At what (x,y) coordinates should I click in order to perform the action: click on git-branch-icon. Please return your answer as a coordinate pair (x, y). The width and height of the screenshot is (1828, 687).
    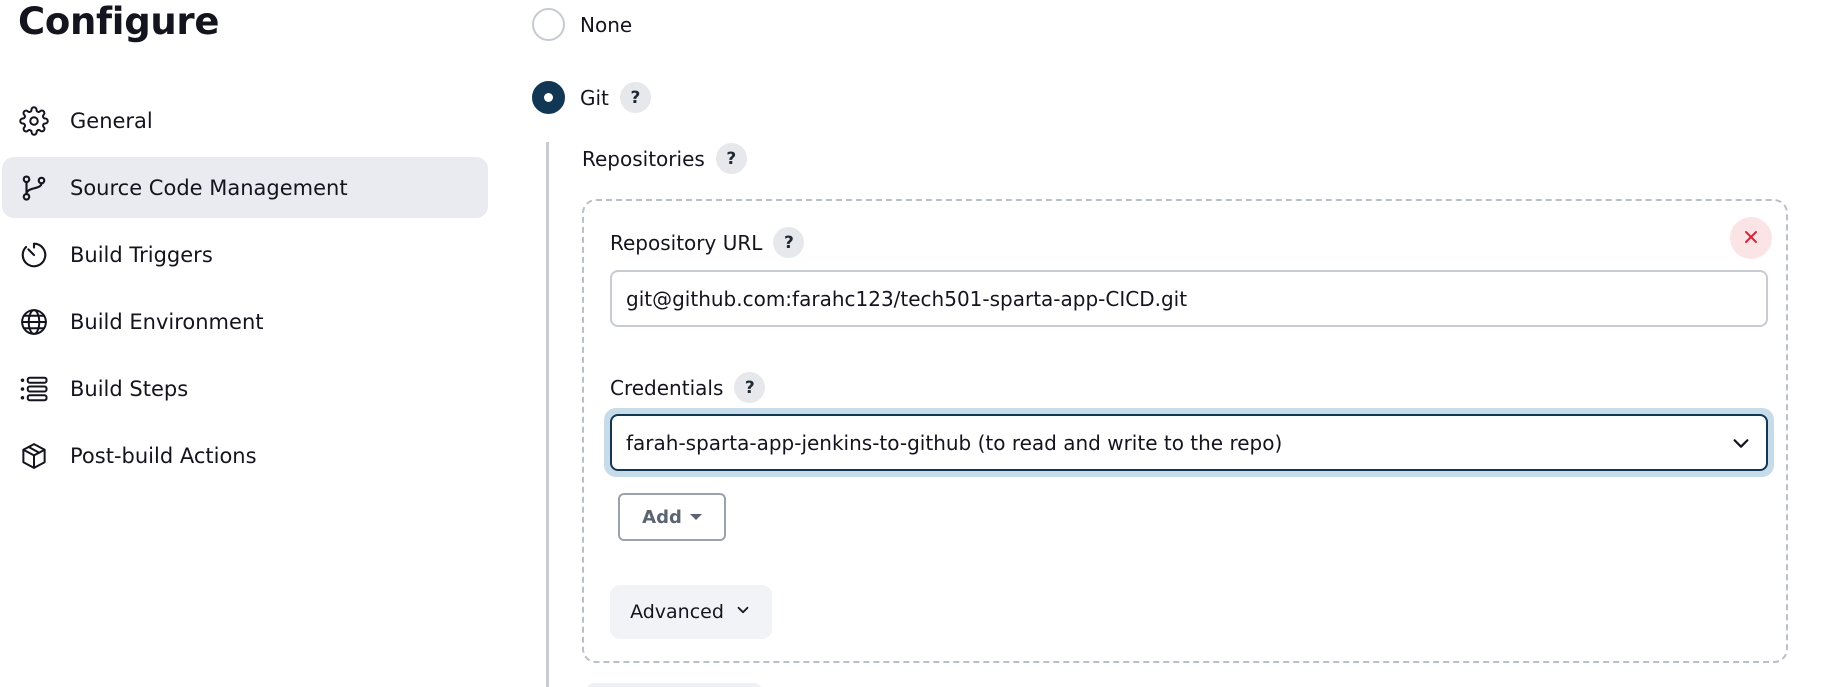
    Looking at the image, I should click on (34, 188).